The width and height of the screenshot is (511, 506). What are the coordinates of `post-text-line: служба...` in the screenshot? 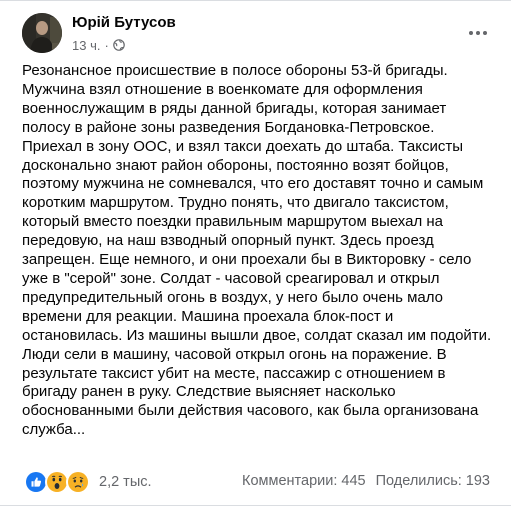 It's located at (54, 430).